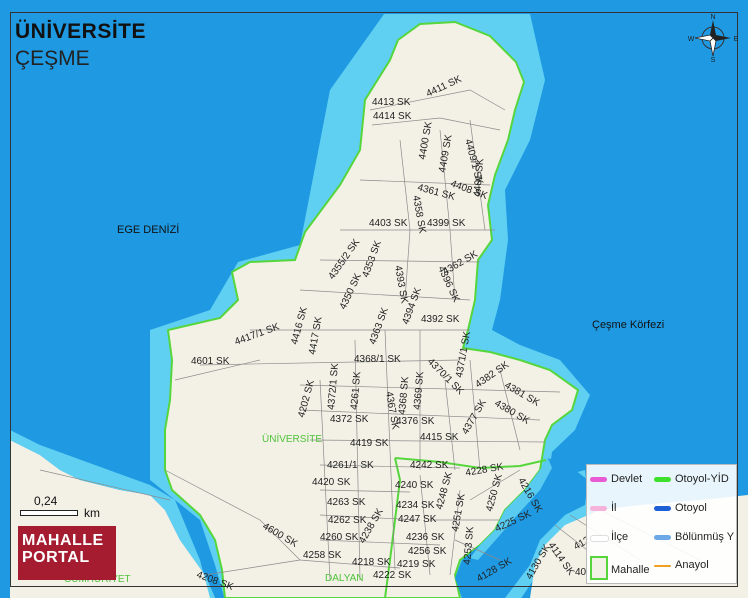 Image resolution: width=748 pixels, height=598 pixels. I want to click on street-label: 4240 SK, so click(414, 485).